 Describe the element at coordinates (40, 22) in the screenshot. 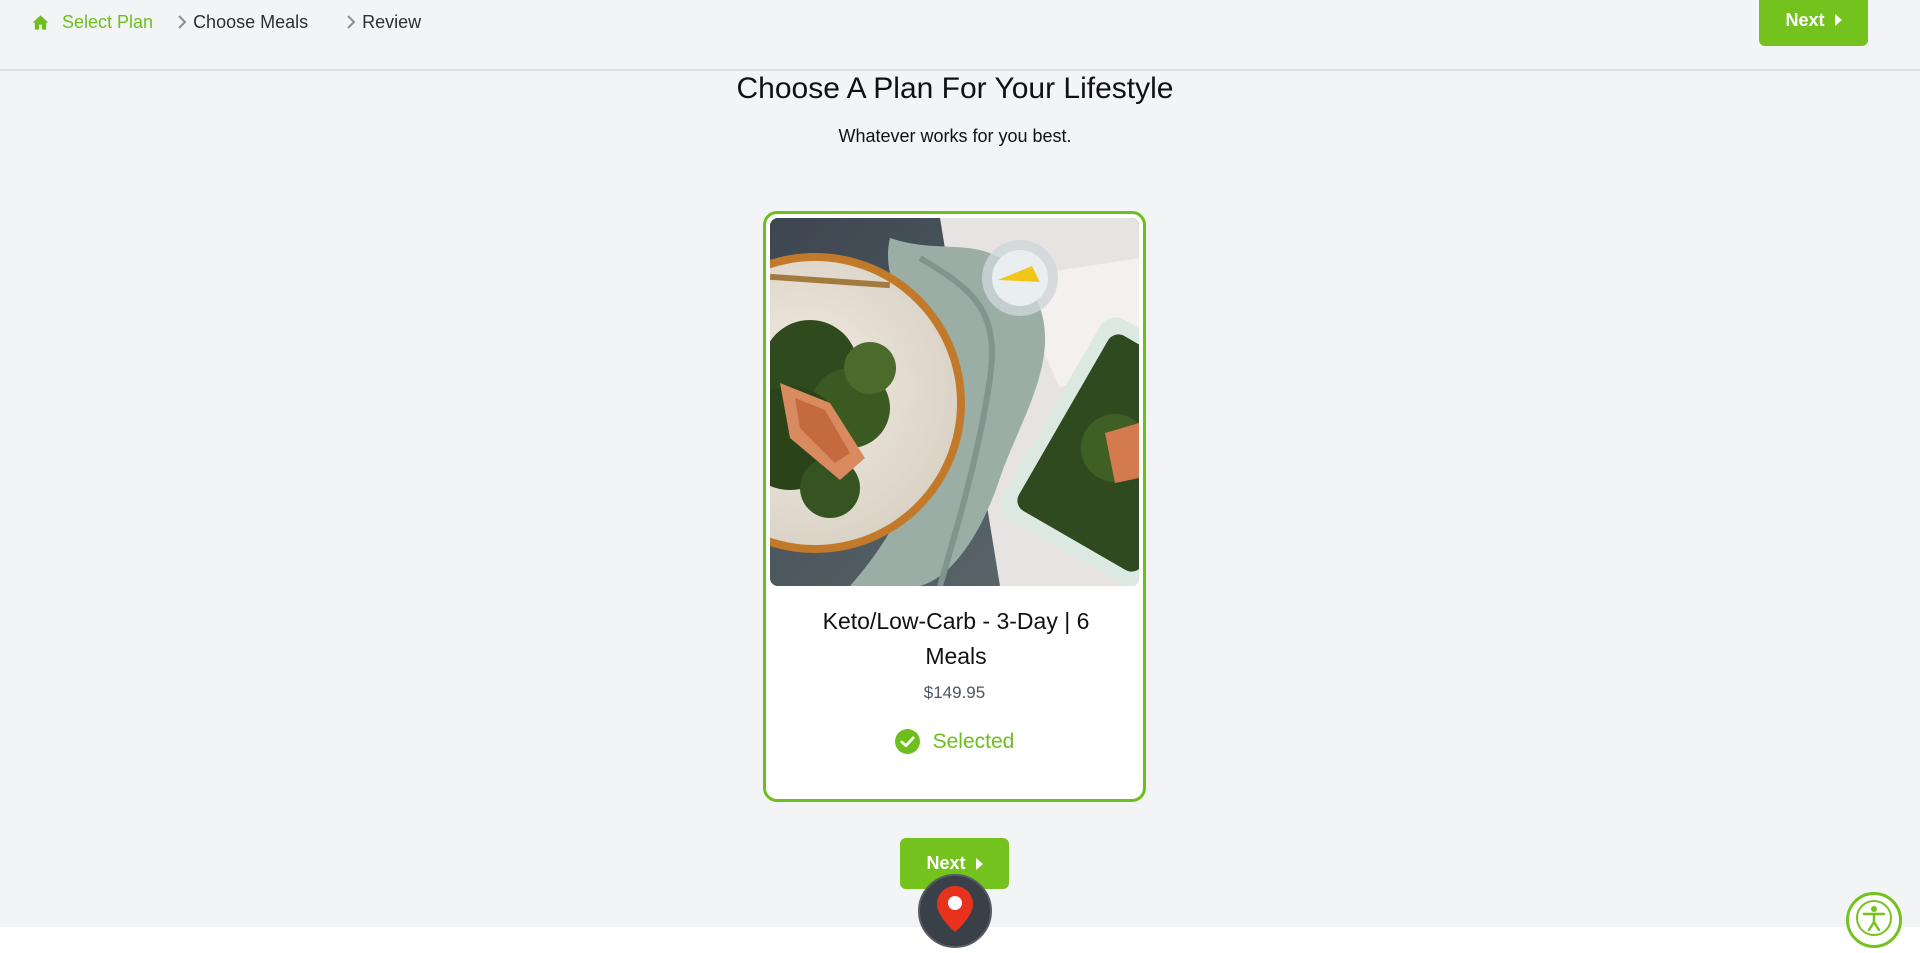

I see `home-icon` at that location.